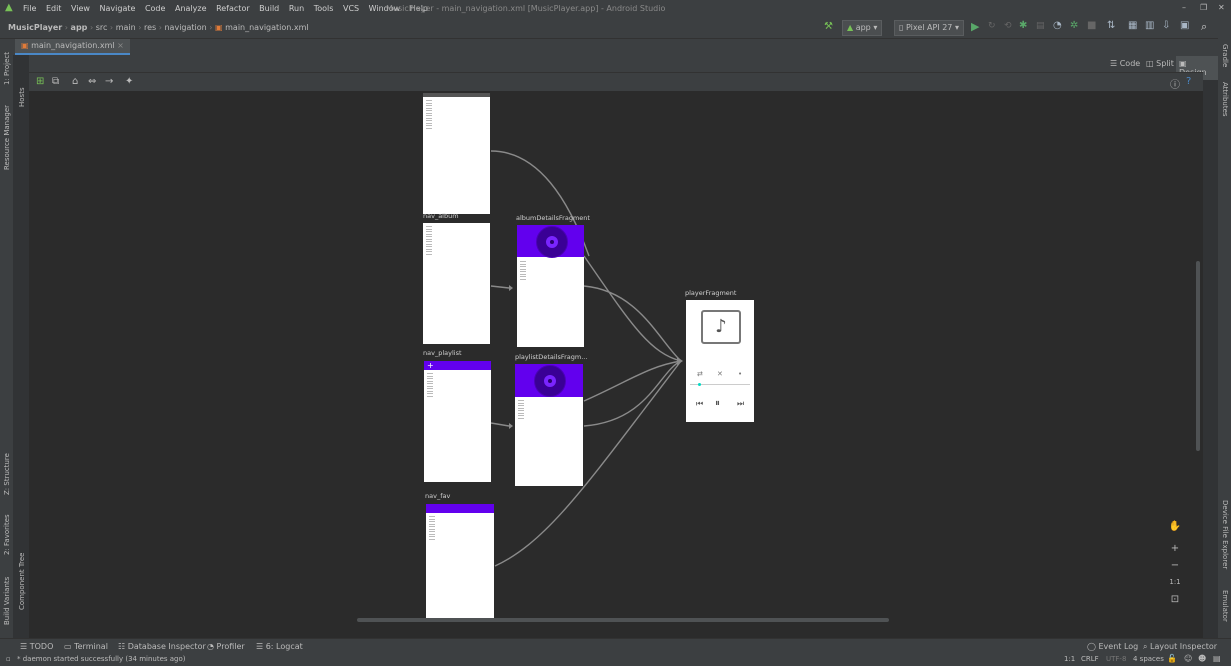 The height and width of the screenshot is (666, 1231). Describe the element at coordinates (55, 81) in the screenshot. I see `nested-graph-icon: ⧉` at that location.